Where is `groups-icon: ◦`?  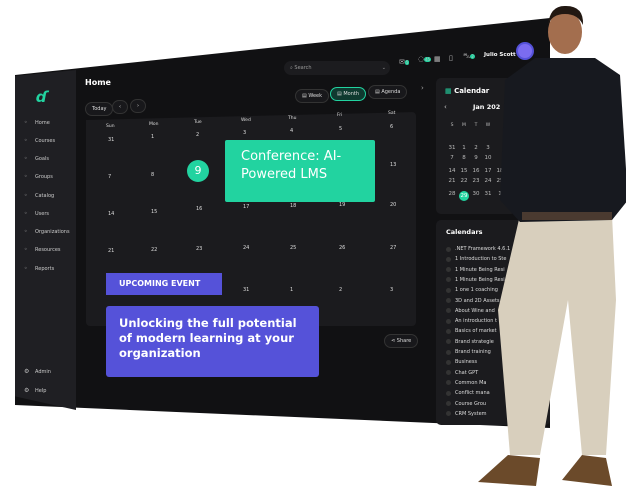 groups-icon: ◦ is located at coordinates (26, 176).